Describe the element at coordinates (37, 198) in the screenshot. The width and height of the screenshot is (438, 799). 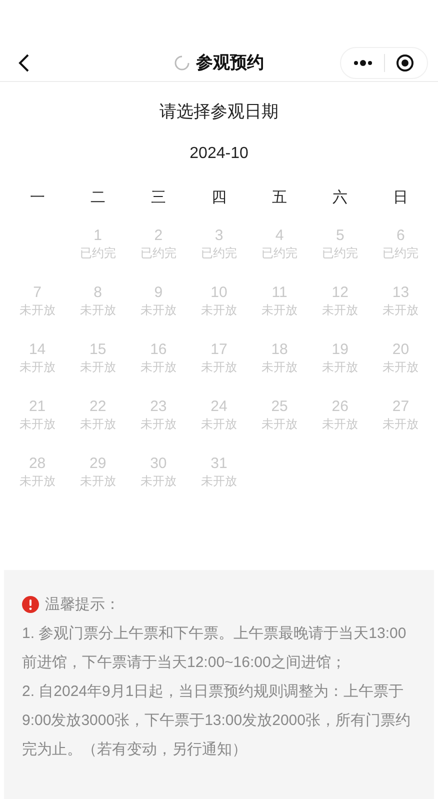
I see `weekday-label: 一` at that location.